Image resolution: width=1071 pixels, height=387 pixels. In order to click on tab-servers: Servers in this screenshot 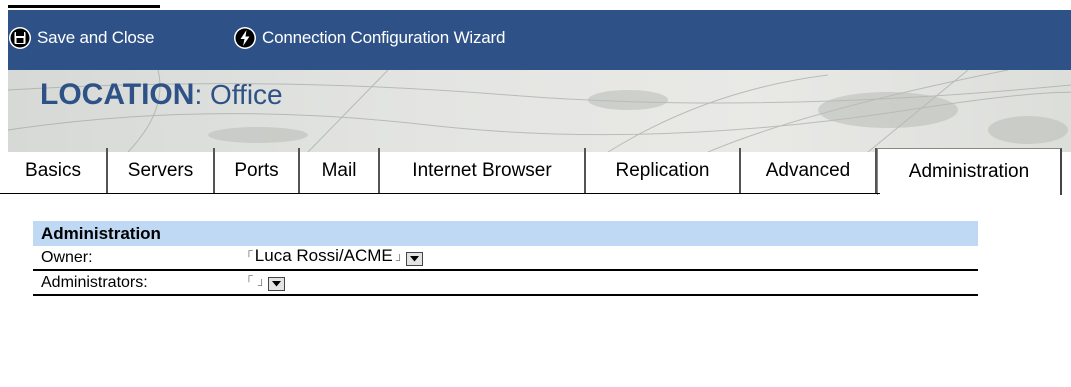, I will do `click(161, 170)`.